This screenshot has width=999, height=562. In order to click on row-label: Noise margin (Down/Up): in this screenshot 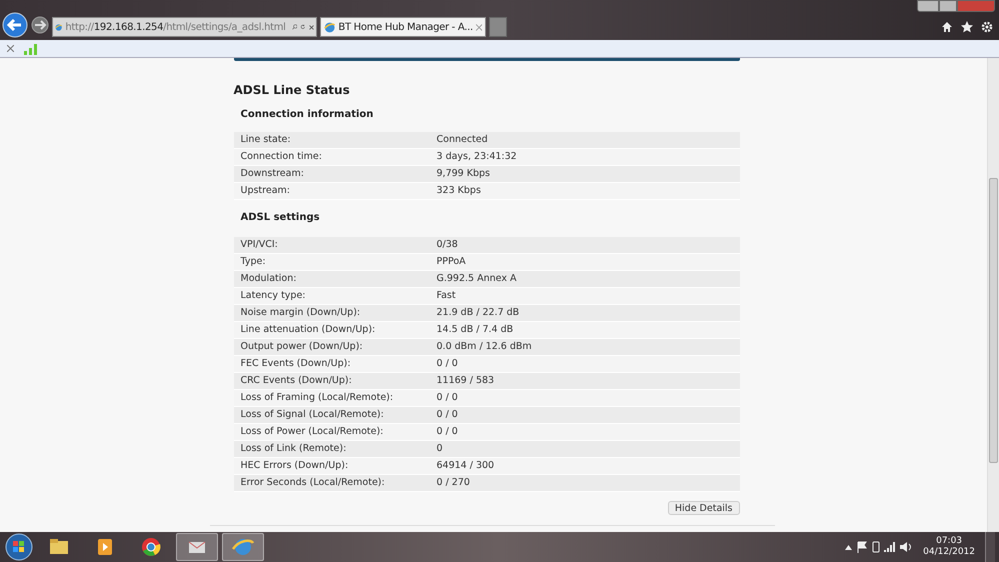, I will do `click(301, 313)`.